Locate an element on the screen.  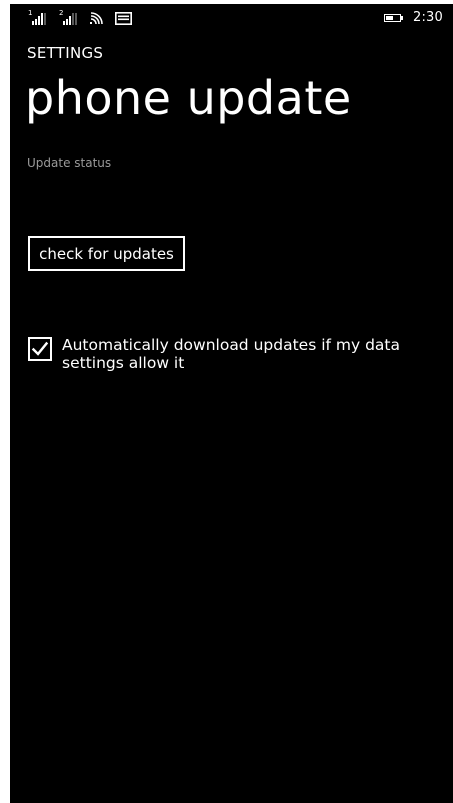
clock: 2:30 is located at coordinates (428, 17).